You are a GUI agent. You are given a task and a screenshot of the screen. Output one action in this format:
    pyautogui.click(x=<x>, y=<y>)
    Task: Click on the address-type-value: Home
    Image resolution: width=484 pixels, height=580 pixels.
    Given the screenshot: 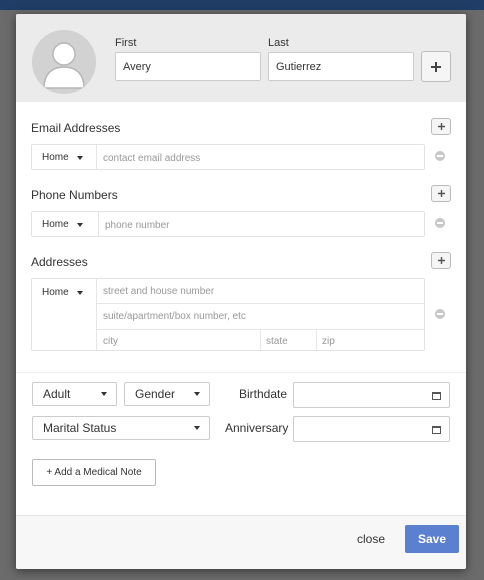 What is the action you would take?
    pyautogui.click(x=55, y=292)
    